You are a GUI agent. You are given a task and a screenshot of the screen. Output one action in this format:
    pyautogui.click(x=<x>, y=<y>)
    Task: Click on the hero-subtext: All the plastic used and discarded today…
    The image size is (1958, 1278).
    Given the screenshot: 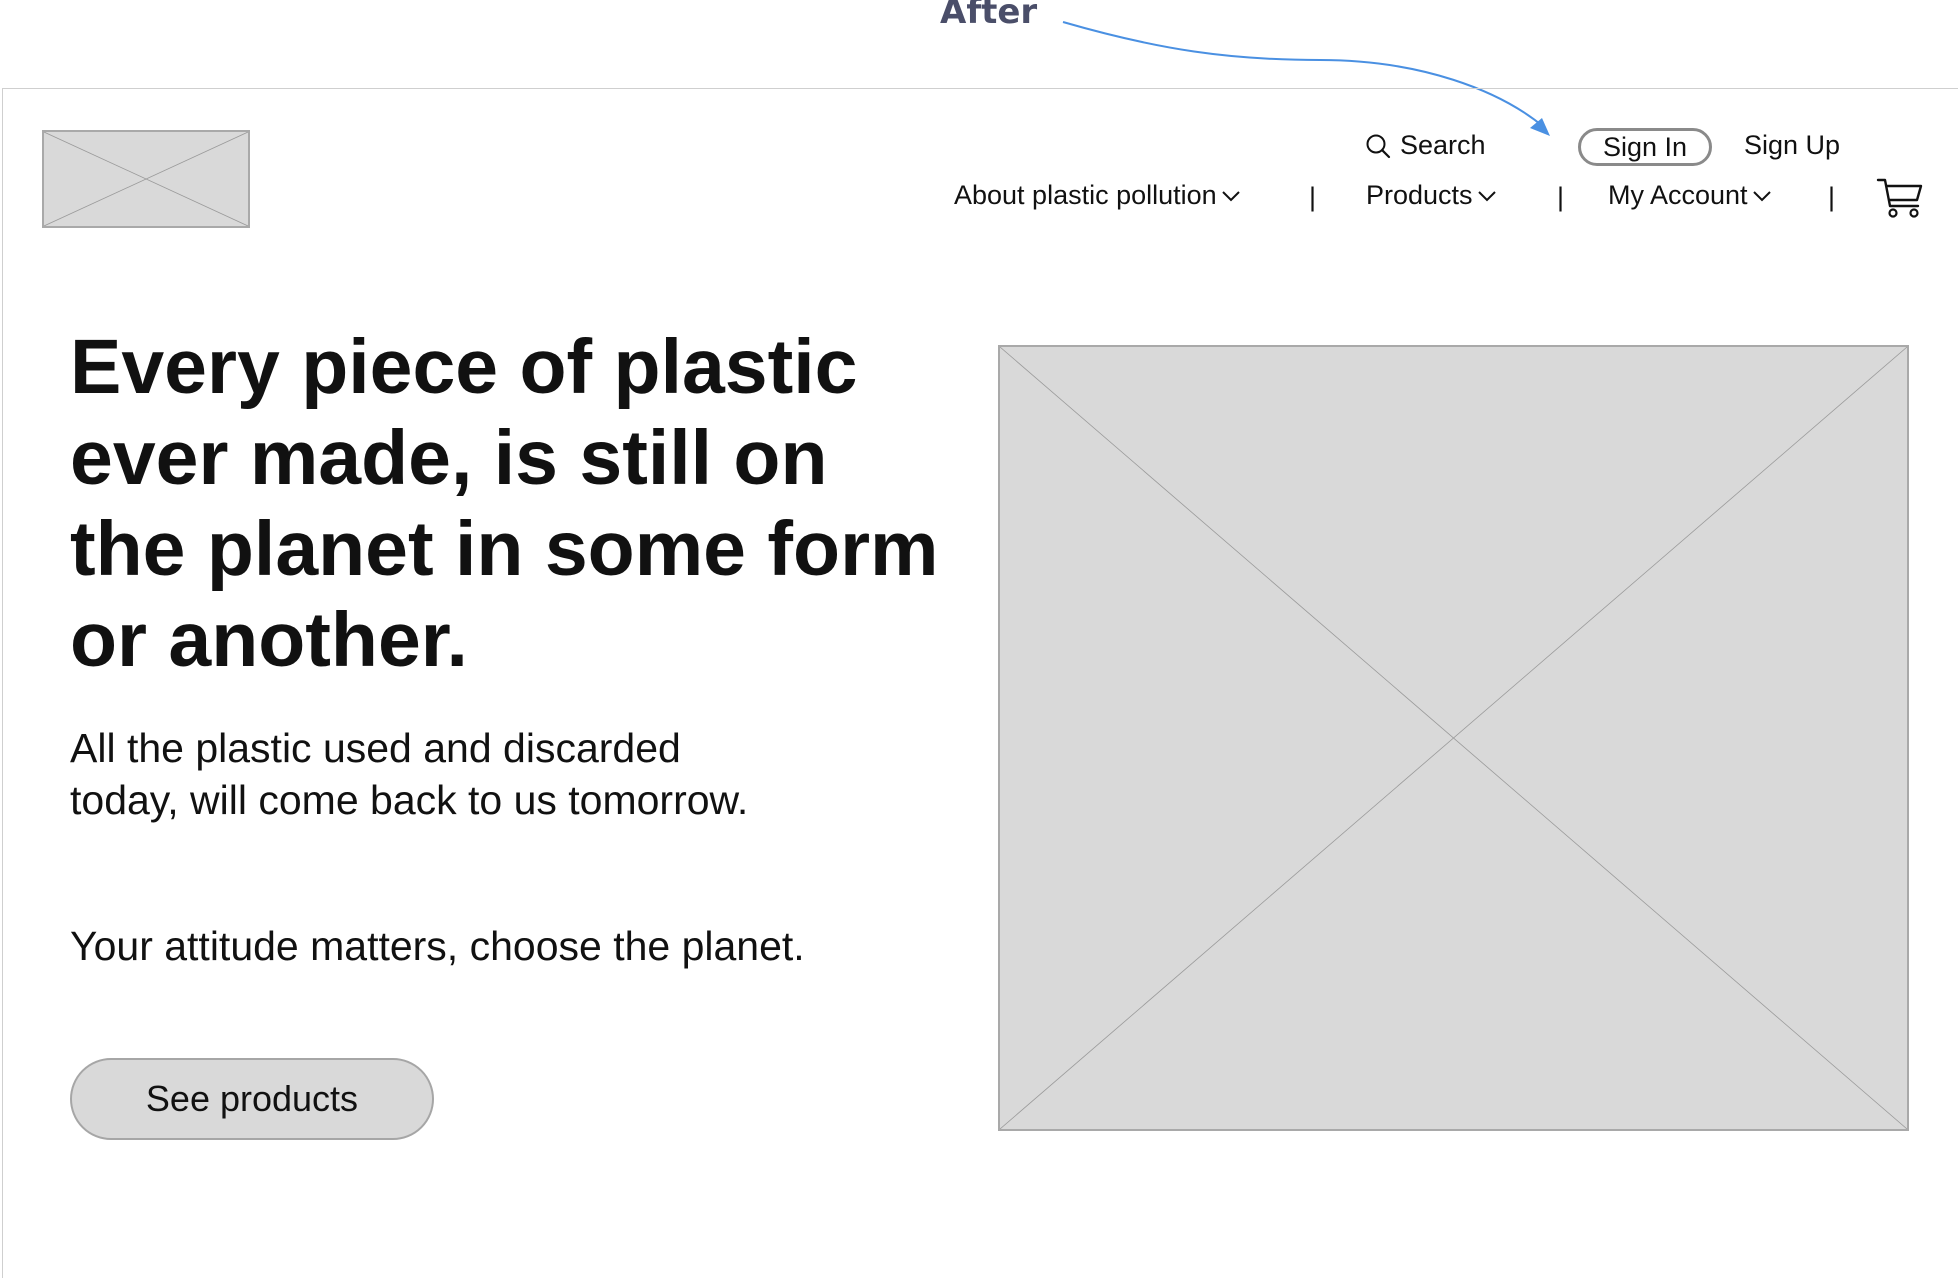 What is the action you would take?
    pyautogui.click(x=409, y=774)
    